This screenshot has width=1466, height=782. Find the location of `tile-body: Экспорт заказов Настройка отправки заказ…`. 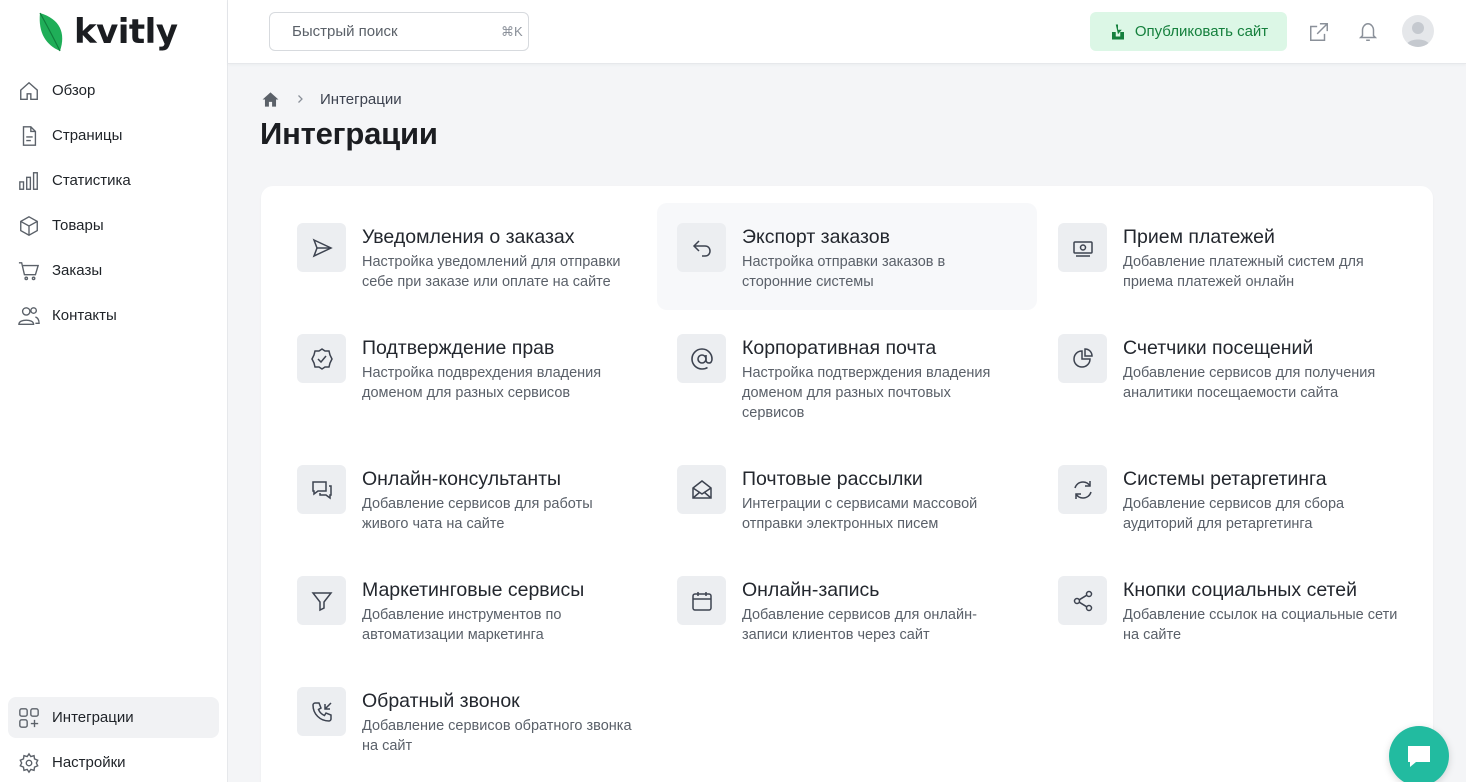

tile-body: Экспорт заказов Настройка отправки заказ… is located at coordinates (879, 257).